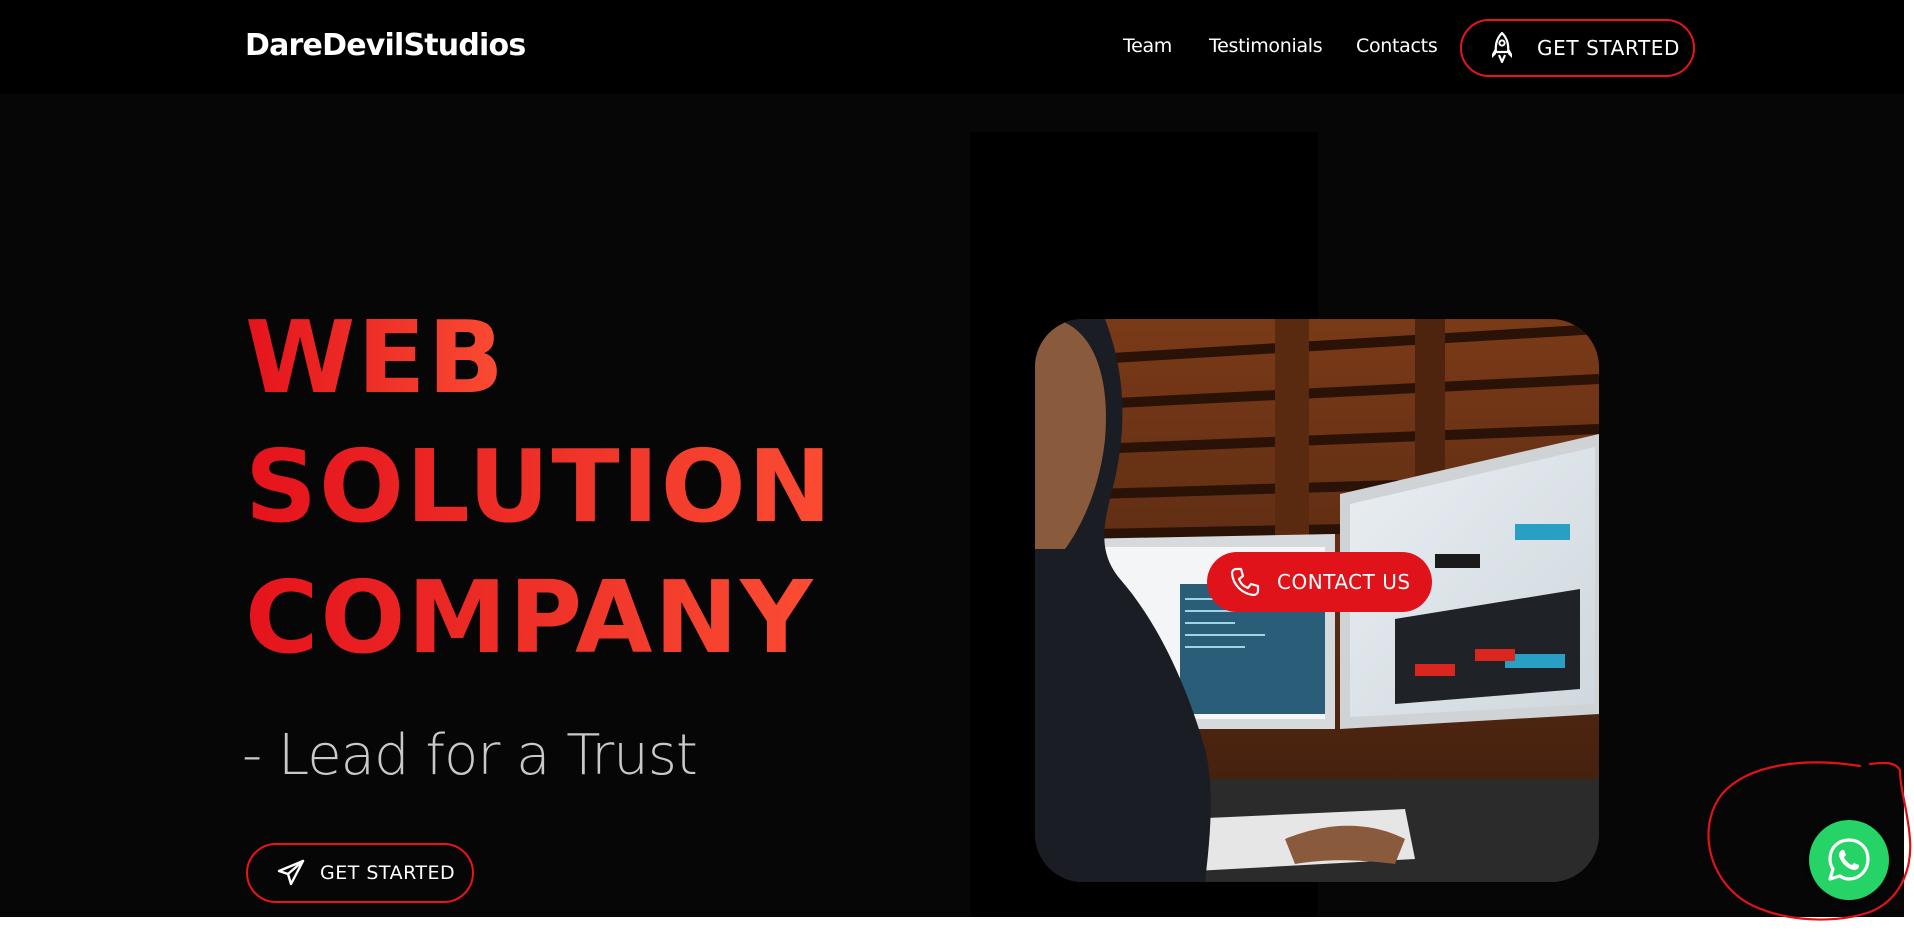 The height and width of the screenshot is (932, 1914). Describe the element at coordinates (1397, 46) in the screenshot. I see `nav-link-contacts: Contacts` at that location.